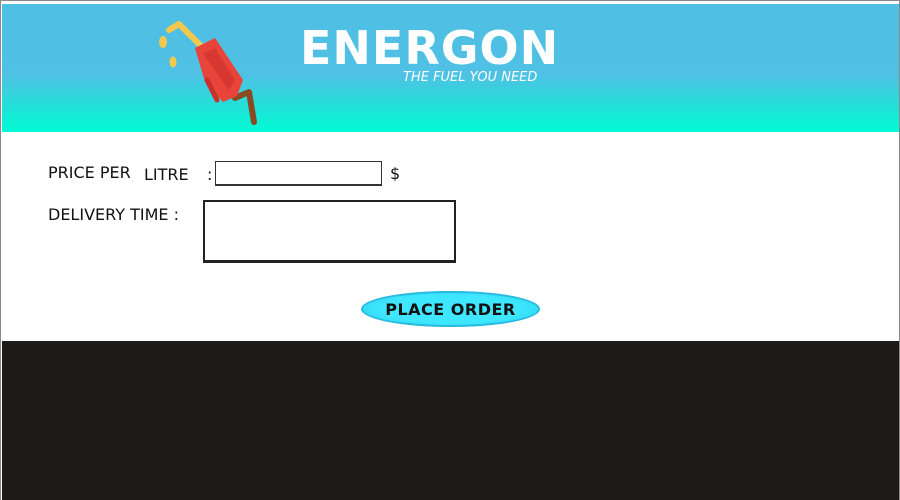  What do you see at coordinates (298, 173) in the screenshot?
I see `price-per-litre-input` at bounding box center [298, 173].